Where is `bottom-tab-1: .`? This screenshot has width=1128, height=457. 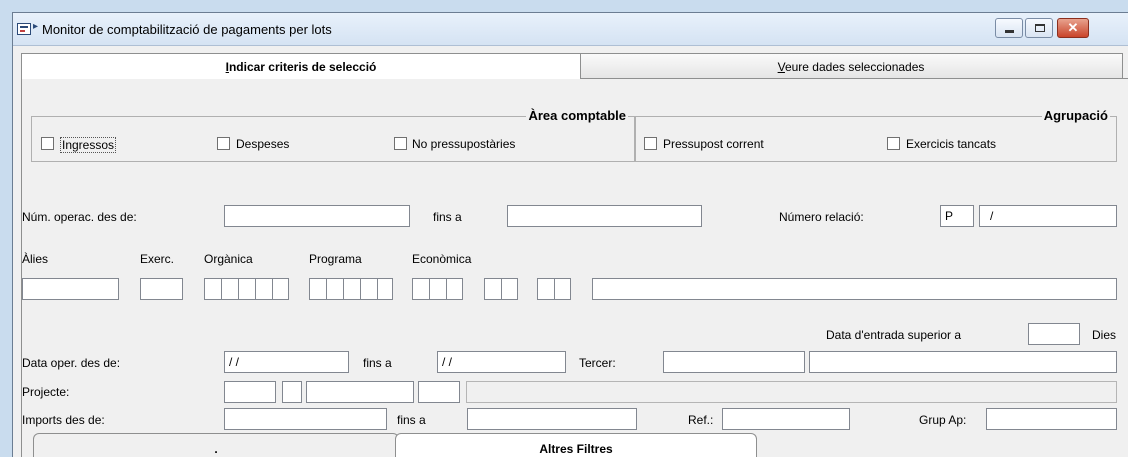
bottom-tab-1: . is located at coordinates (216, 445).